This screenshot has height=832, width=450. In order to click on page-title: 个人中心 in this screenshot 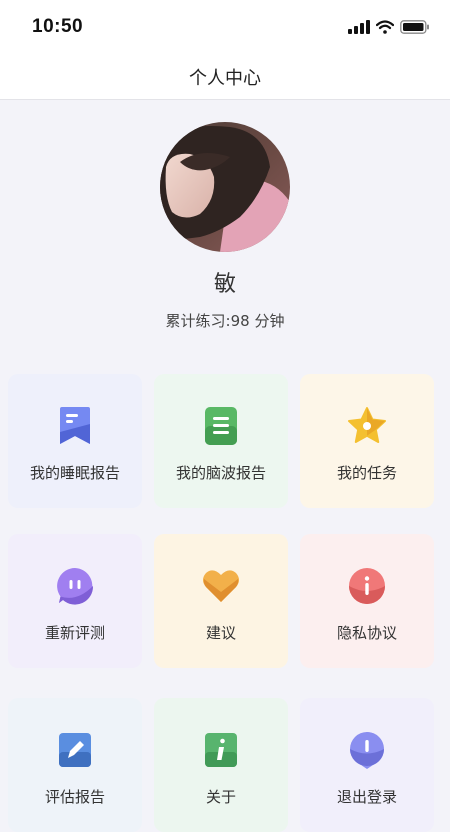, I will do `click(225, 78)`.